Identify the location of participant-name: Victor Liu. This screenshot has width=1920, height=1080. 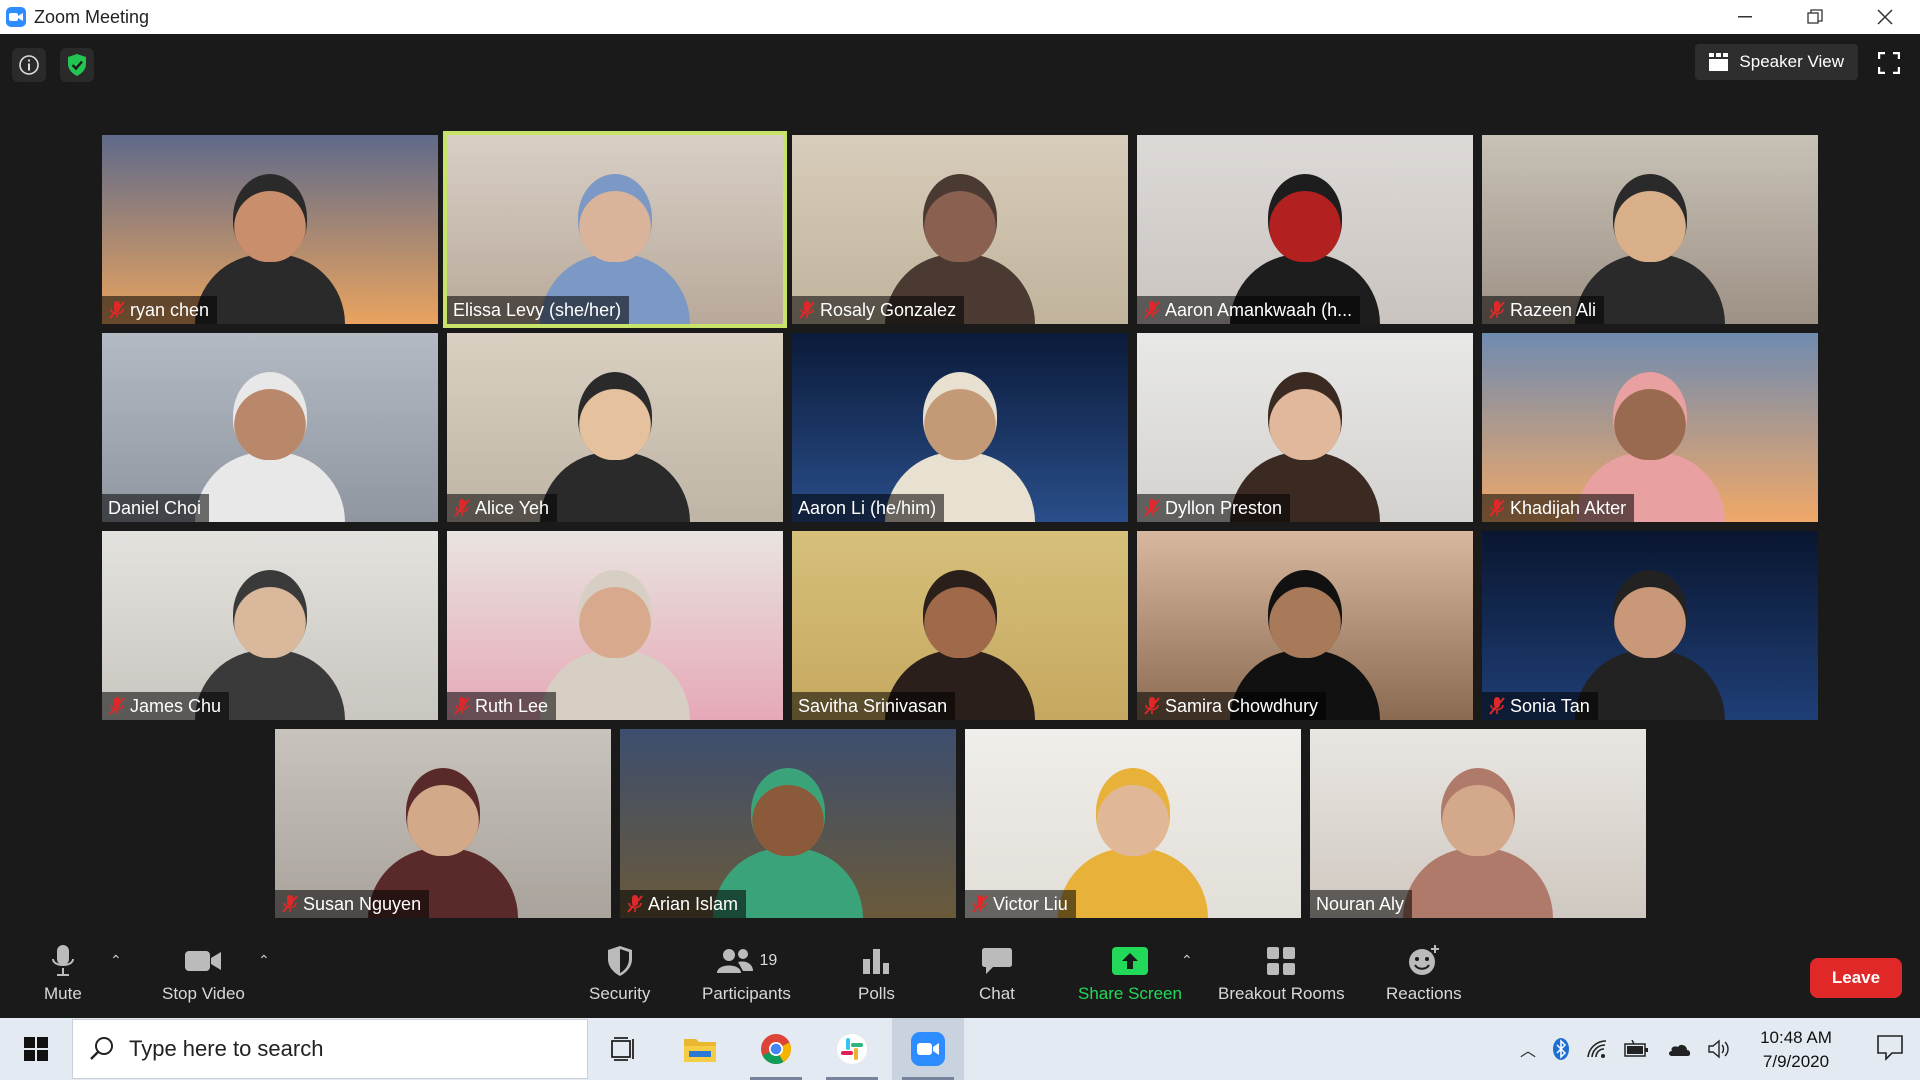
(1030, 903).